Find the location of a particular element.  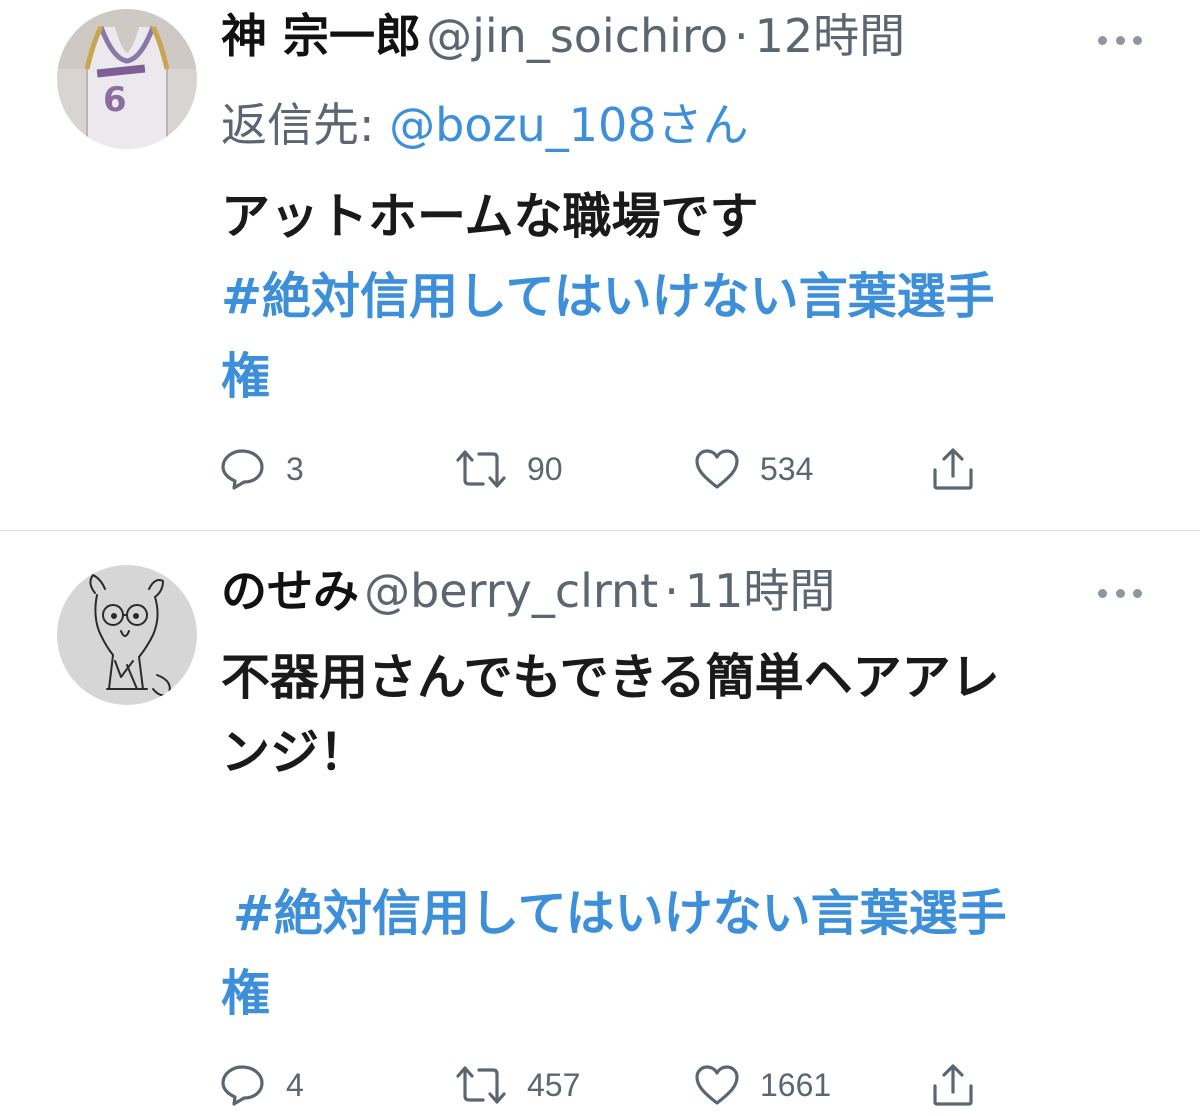

user-handle: @jin_soichiro is located at coordinates (577, 36).